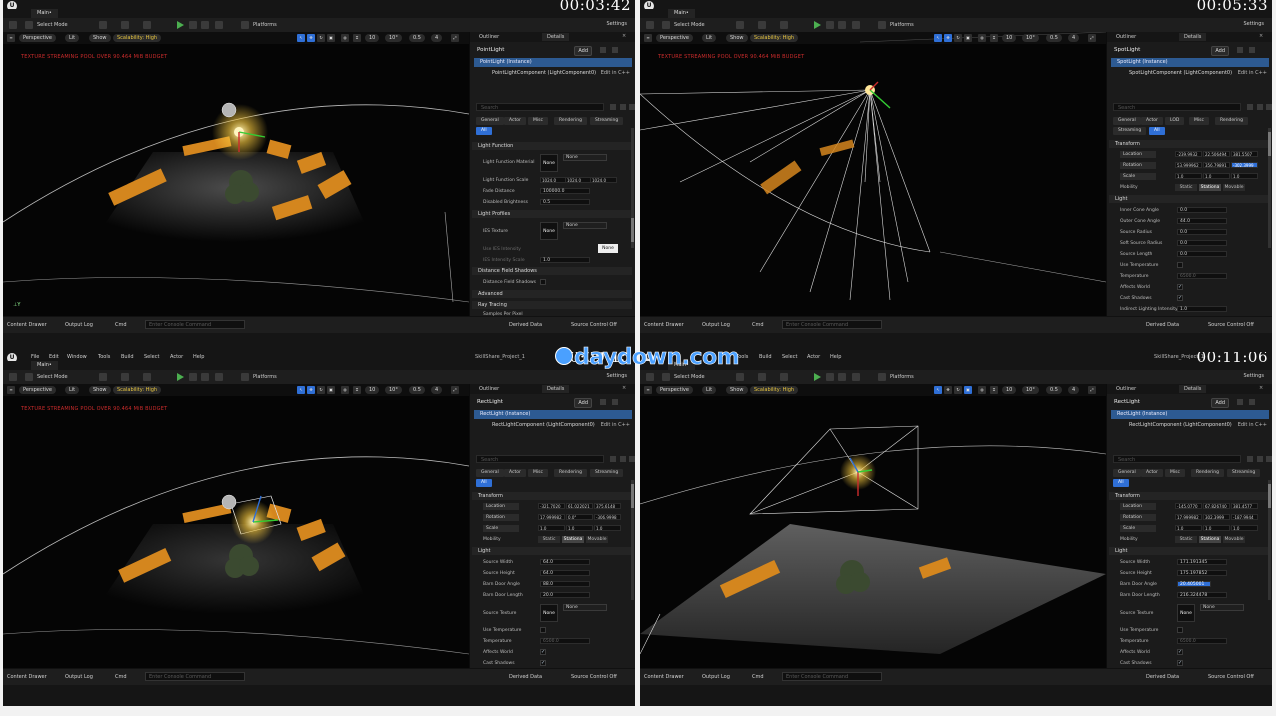  I want to click on menu-select: Select, so click(151, 357).